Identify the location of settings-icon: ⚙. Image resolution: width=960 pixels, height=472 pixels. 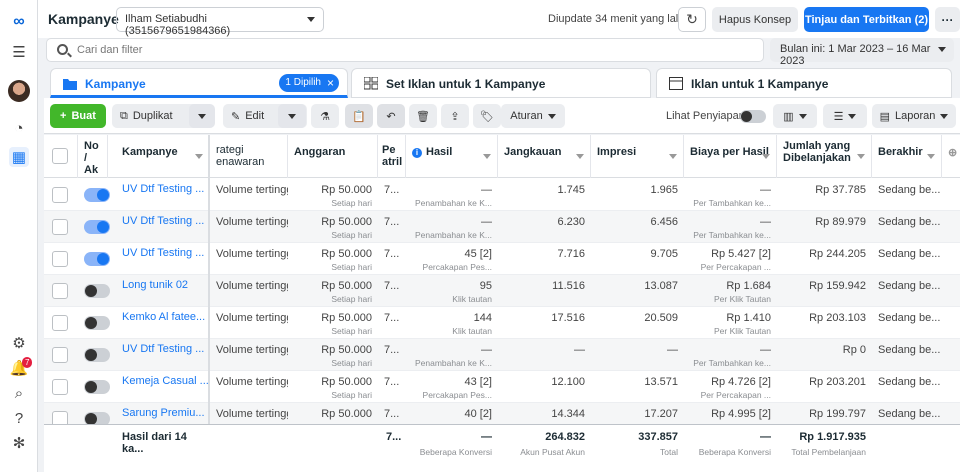
(19, 343).